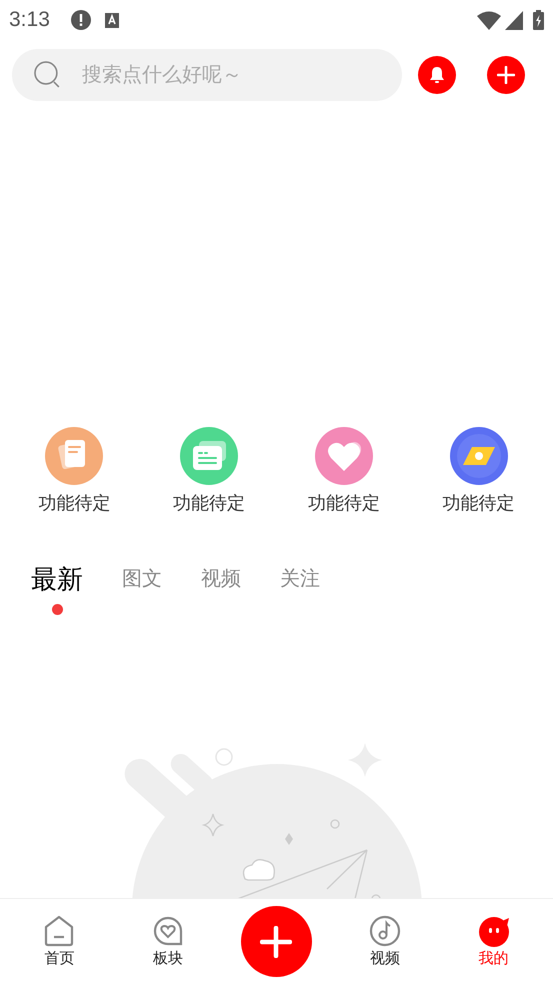 The height and width of the screenshot is (984, 553). I want to click on tab: 最新, so click(57, 579).